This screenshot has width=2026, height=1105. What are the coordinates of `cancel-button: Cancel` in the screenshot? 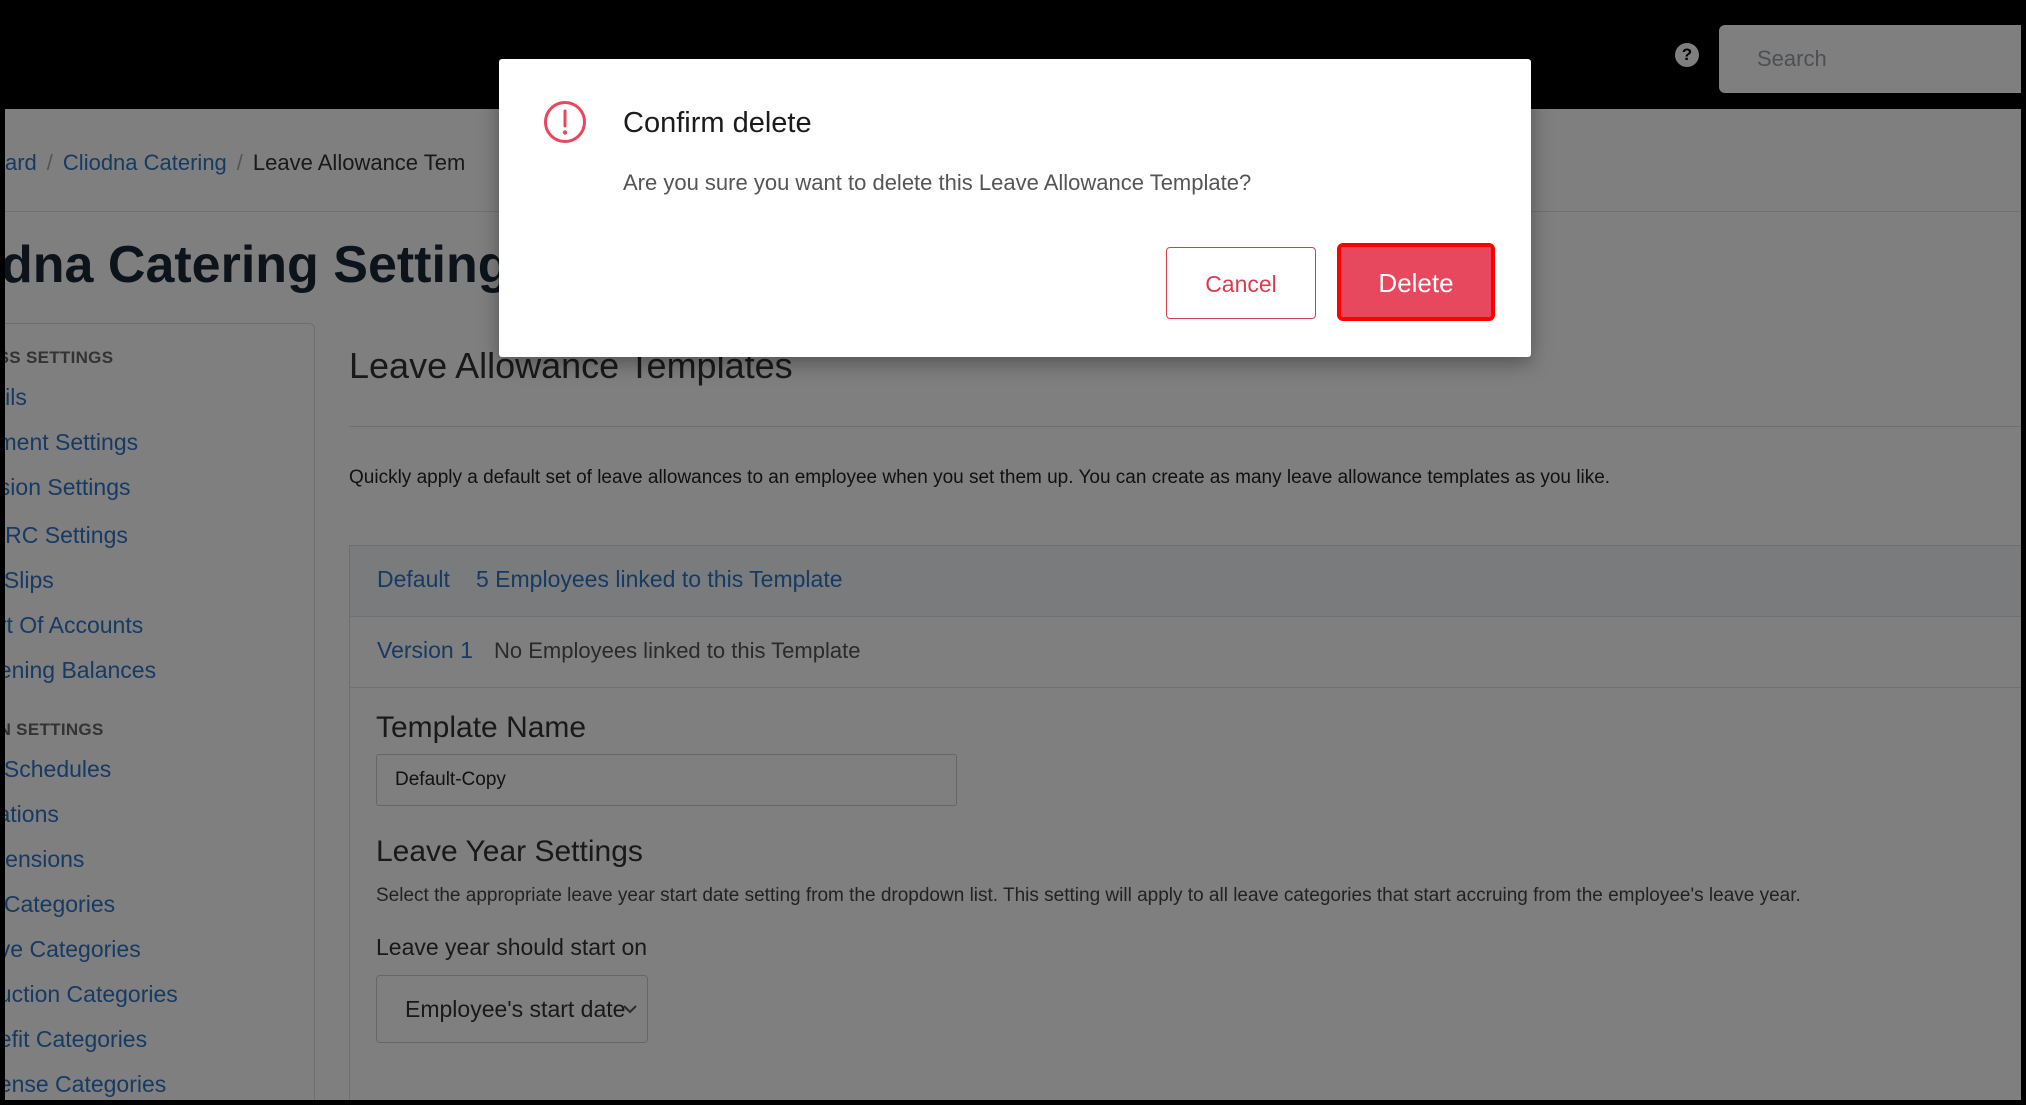 It's located at (1241, 283).